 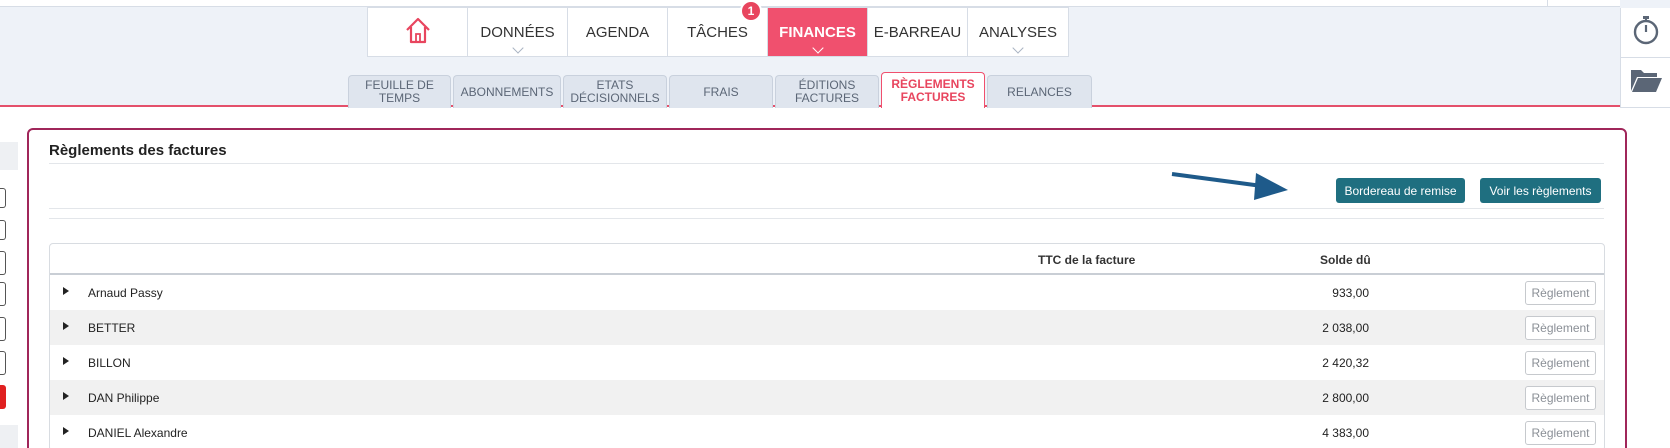 I want to click on nav-agenda-label: AGENDA, so click(x=617, y=32).